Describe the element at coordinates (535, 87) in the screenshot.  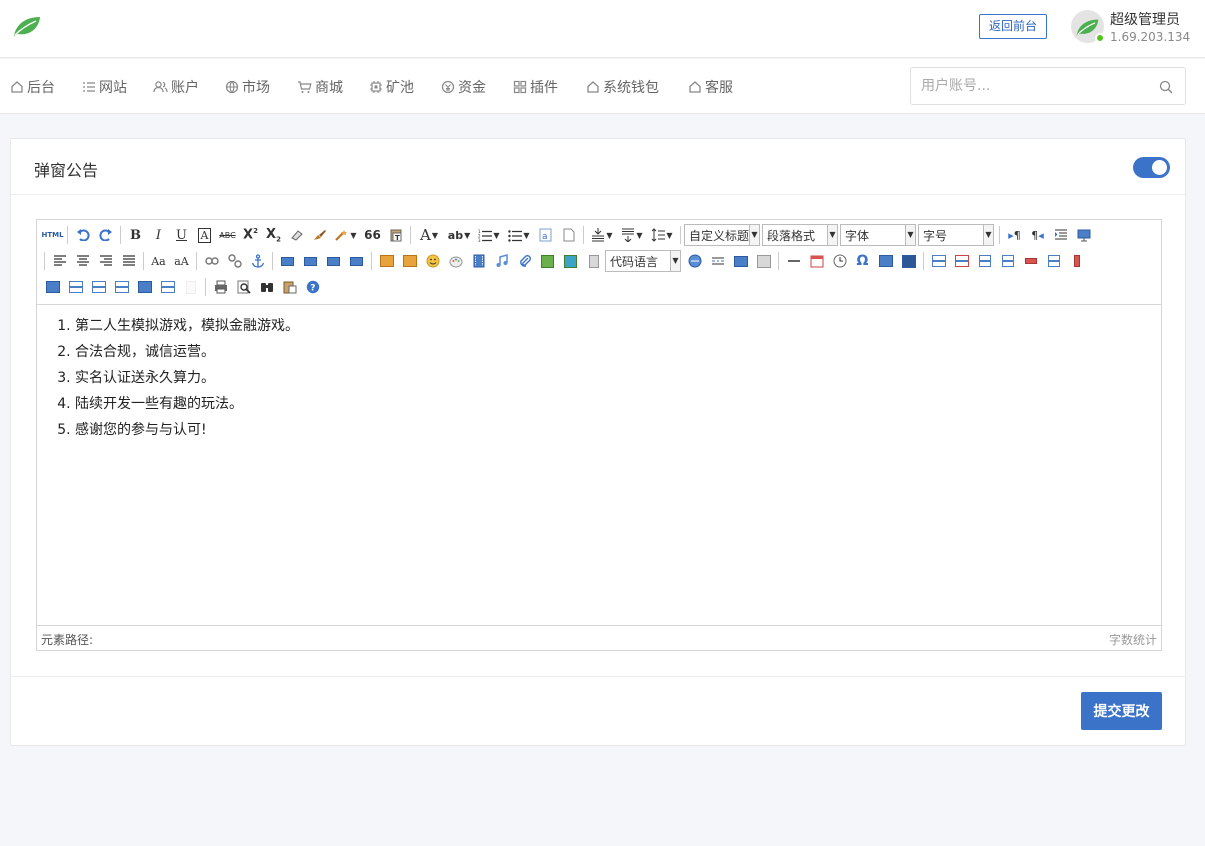
I see `nav-item-plugins: 插件` at that location.